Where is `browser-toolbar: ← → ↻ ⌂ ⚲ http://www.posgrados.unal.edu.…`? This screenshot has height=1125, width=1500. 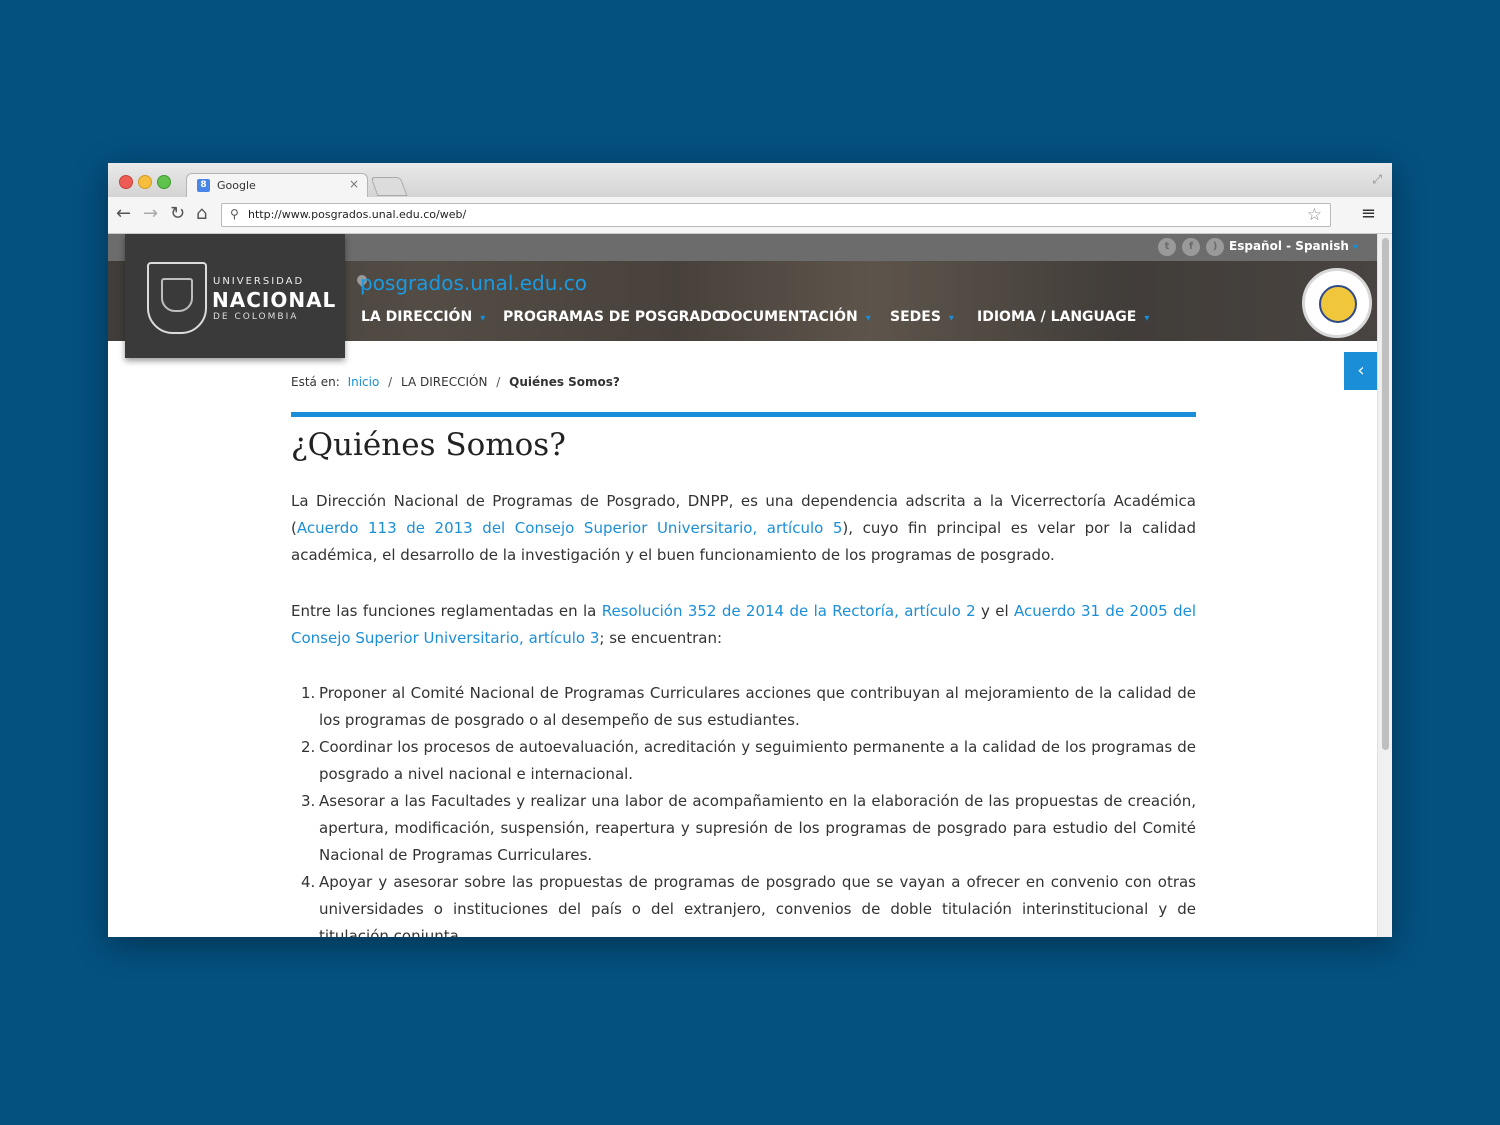 browser-toolbar: ← → ↻ ⌂ ⚲ http://www.posgrados.unal.edu.… is located at coordinates (750, 215).